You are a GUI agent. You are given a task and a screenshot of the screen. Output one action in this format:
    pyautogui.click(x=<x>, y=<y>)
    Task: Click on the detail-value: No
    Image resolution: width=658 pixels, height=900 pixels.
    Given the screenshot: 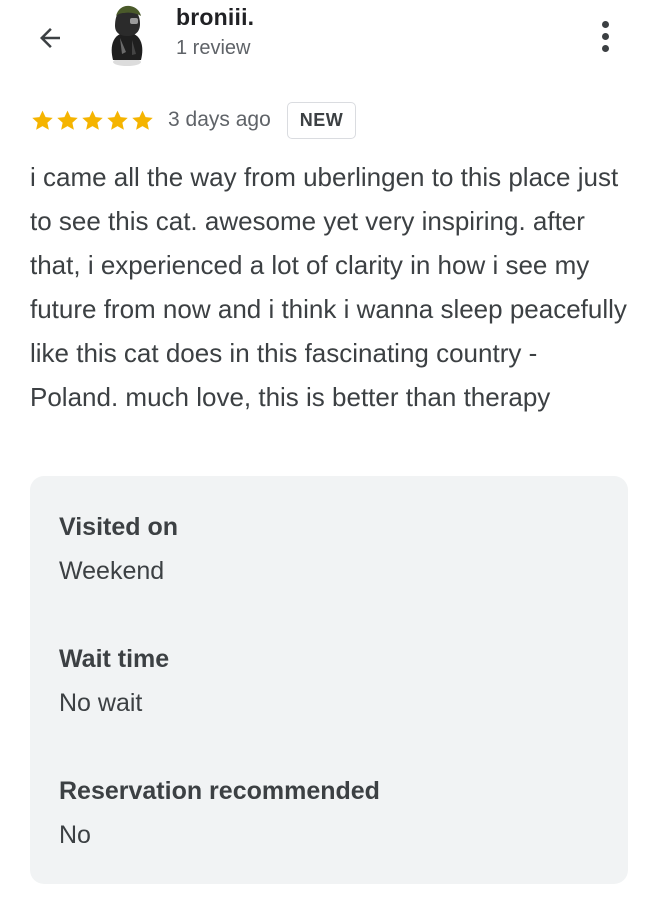 What is the action you would take?
    pyautogui.click(x=75, y=835)
    